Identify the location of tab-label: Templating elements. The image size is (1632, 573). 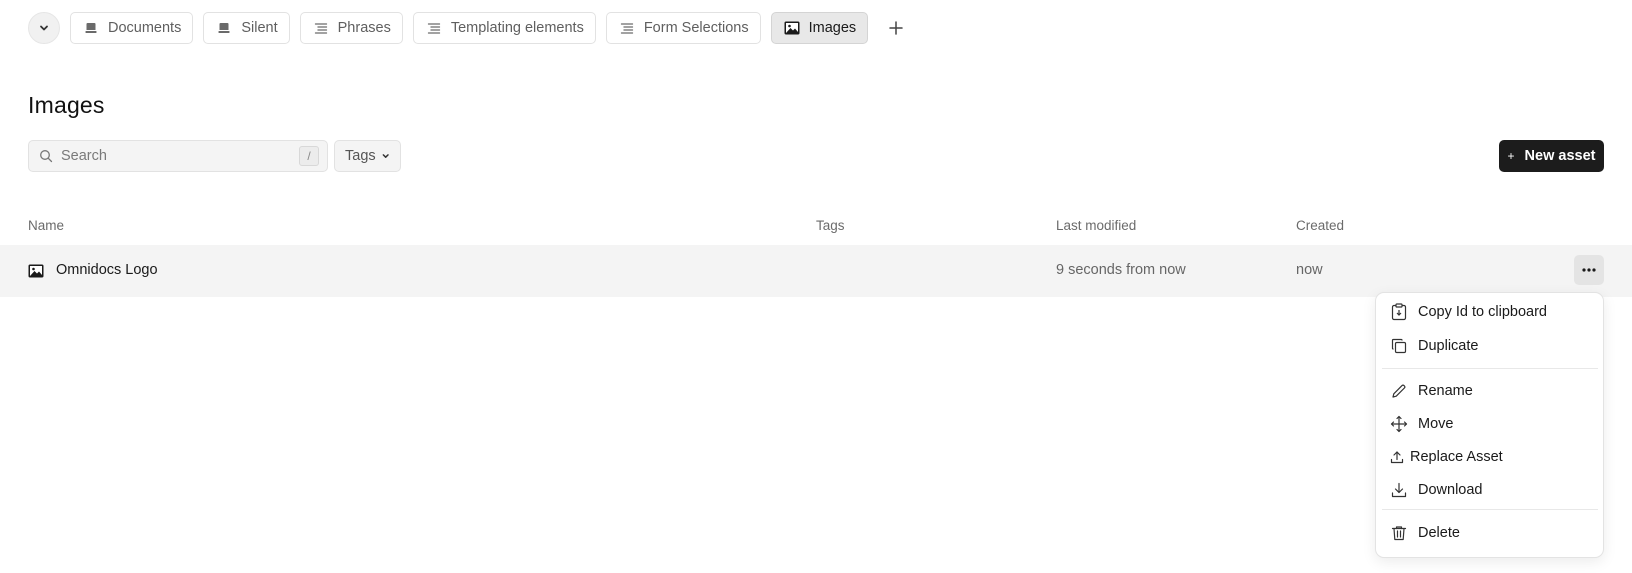
(517, 28).